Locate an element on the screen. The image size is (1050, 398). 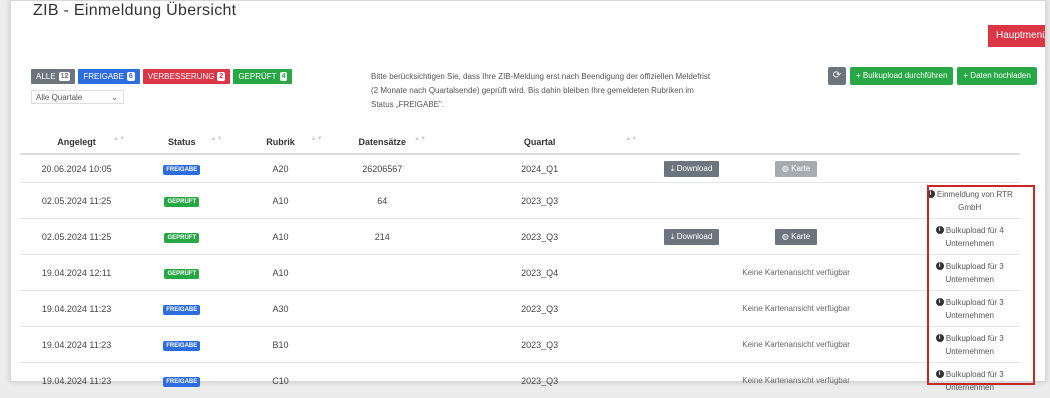
status-filter-group: ALLE12 FREIGABE 6 VERBESSERUNG2 GEPRÜFT4 is located at coordinates (161, 76).